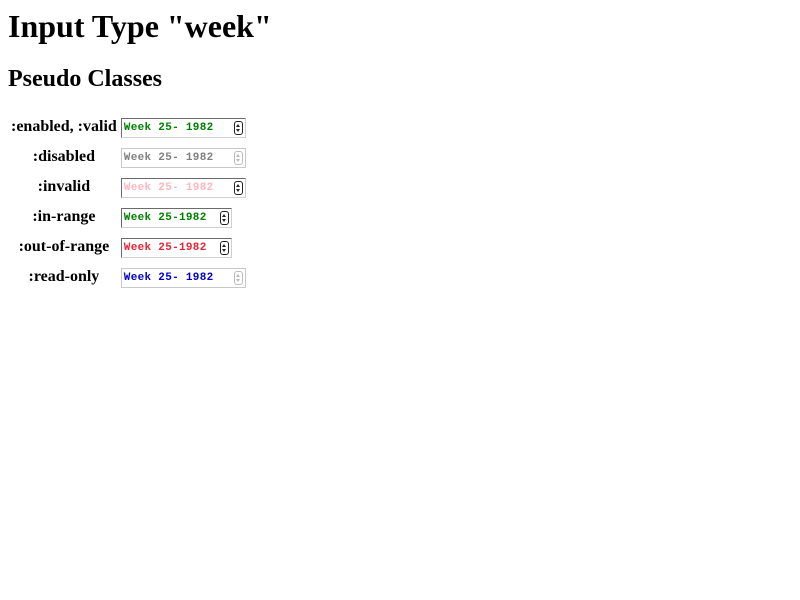  What do you see at coordinates (64, 276) in the screenshot?
I see `row-label-read-only: :read-only` at bounding box center [64, 276].